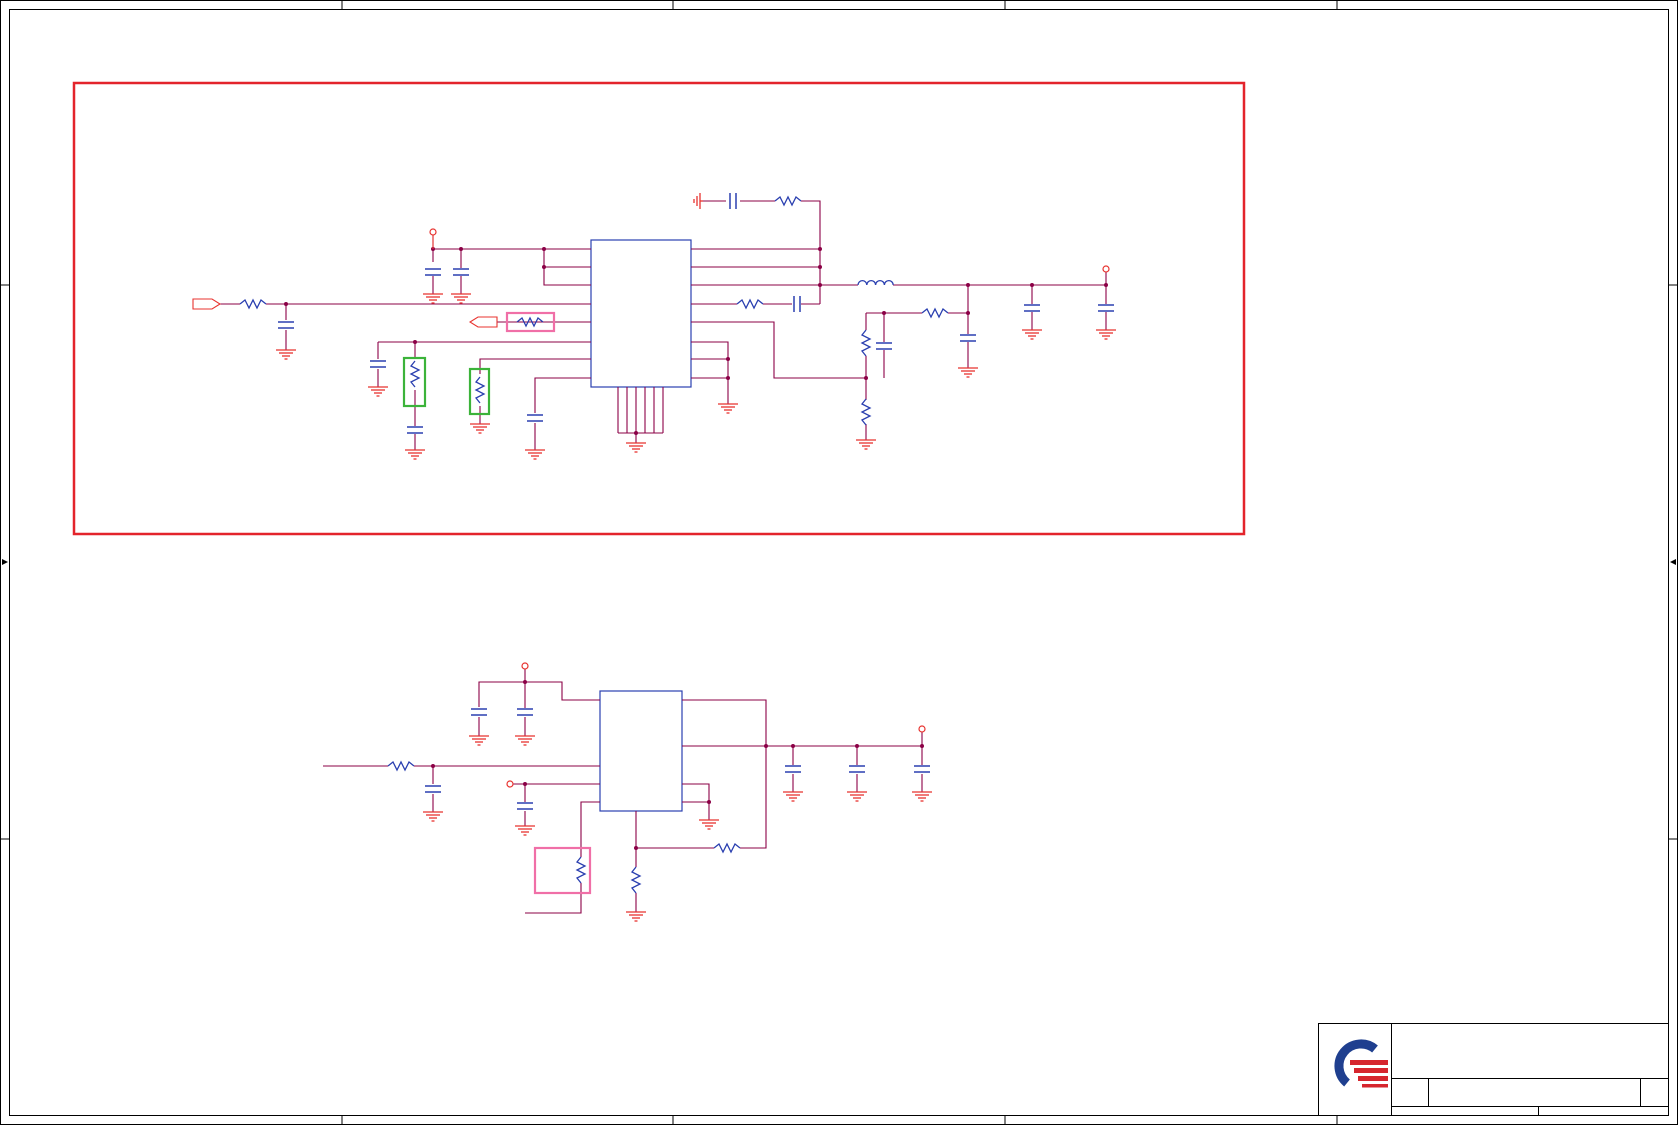 This screenshot has height=1125, width=1678. What do you see at coordinates (207, 304) in the screenshot?
I see `input-port` at bounding box center [207, 304].